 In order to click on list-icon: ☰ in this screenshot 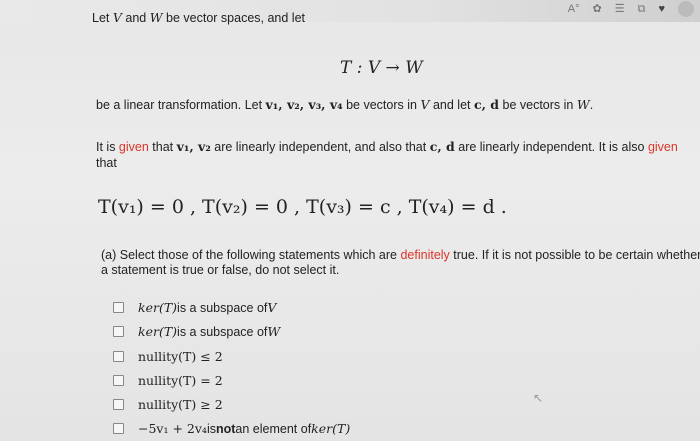, I will do `click(620, 9)`.